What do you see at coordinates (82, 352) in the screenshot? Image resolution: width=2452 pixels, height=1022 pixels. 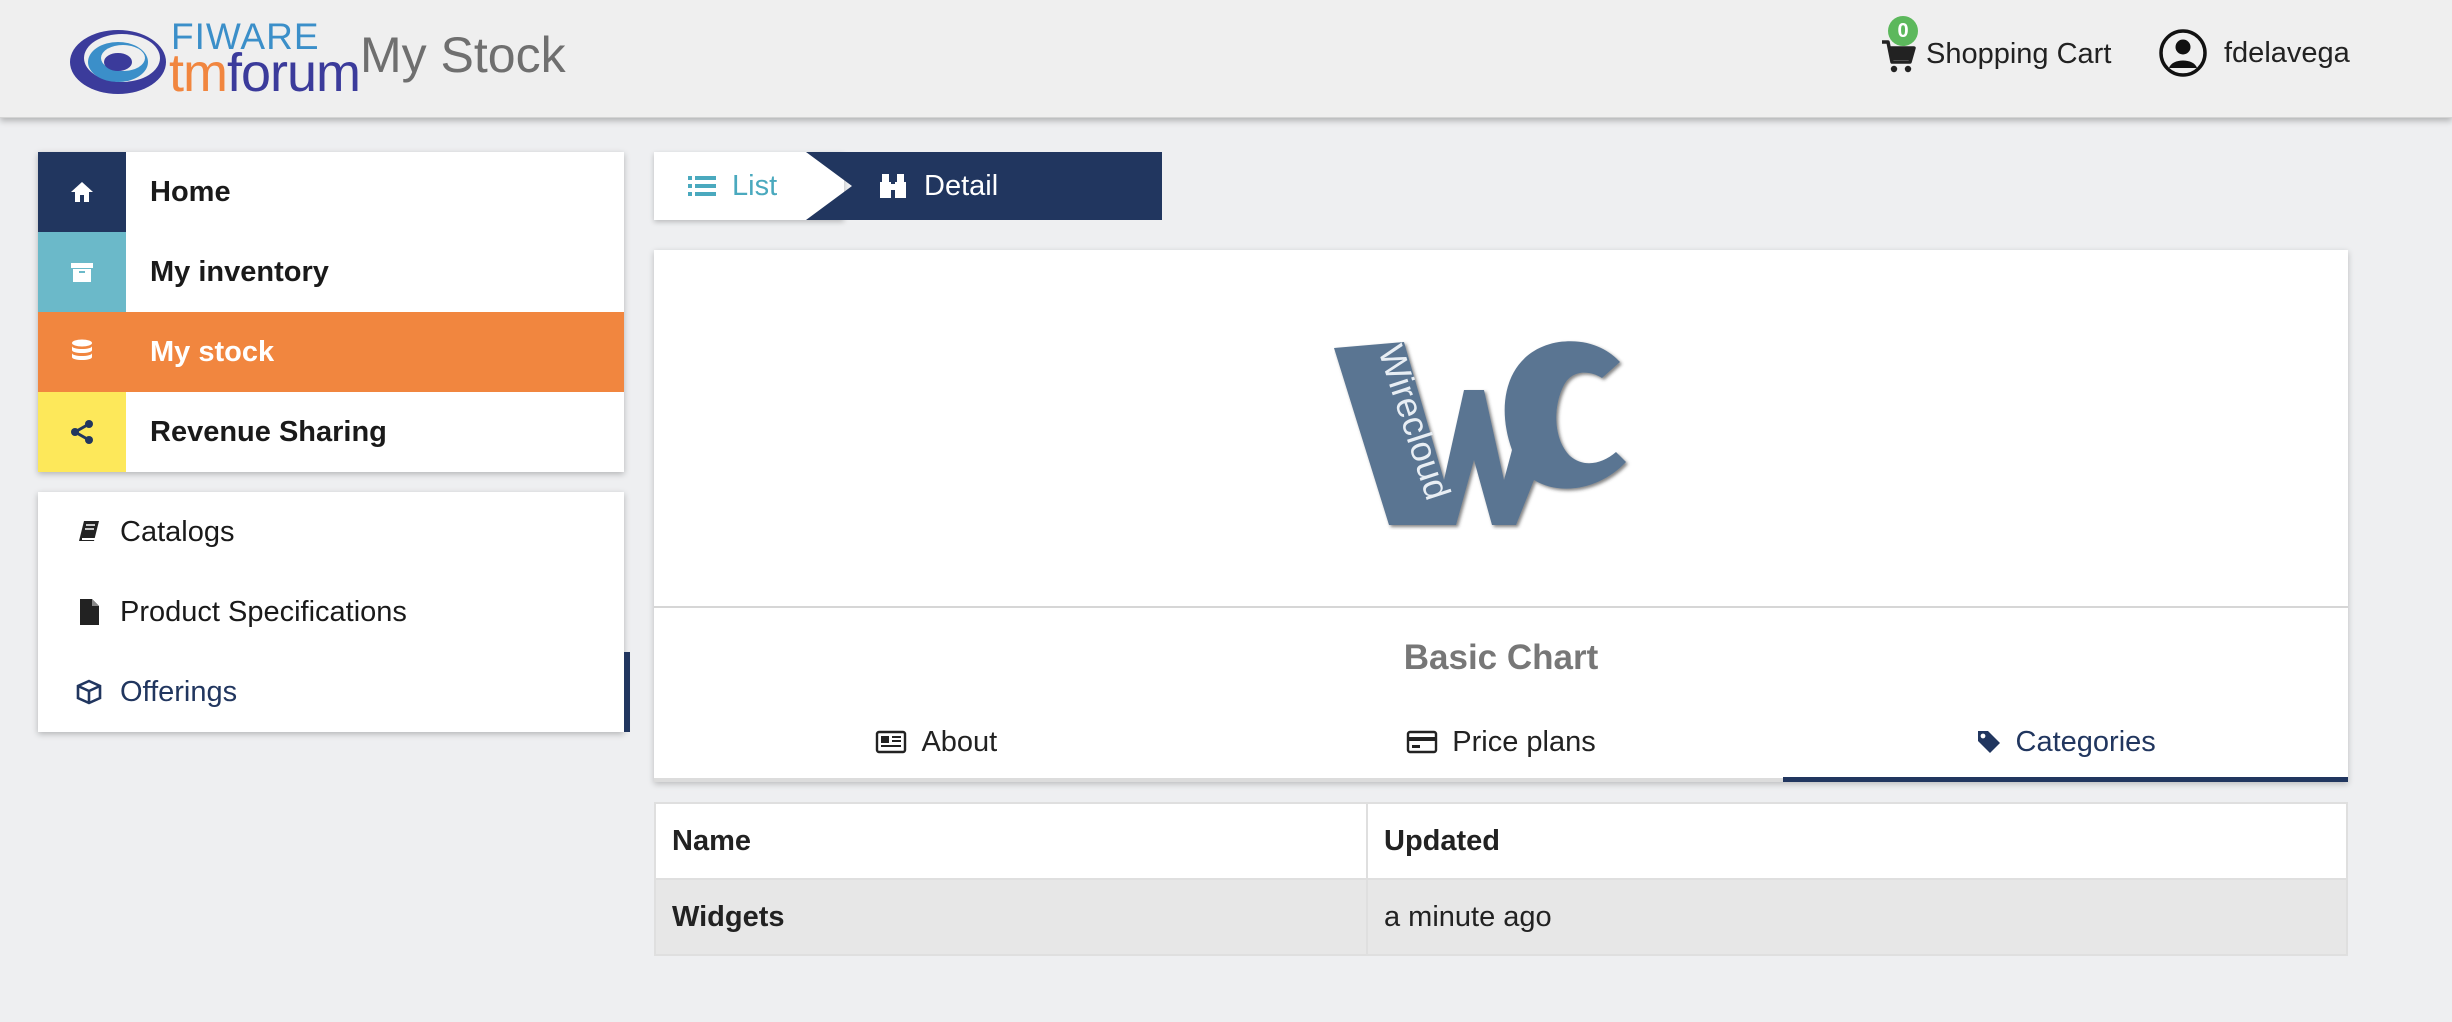 I see `database-icon` at bounding box center [82, 352].